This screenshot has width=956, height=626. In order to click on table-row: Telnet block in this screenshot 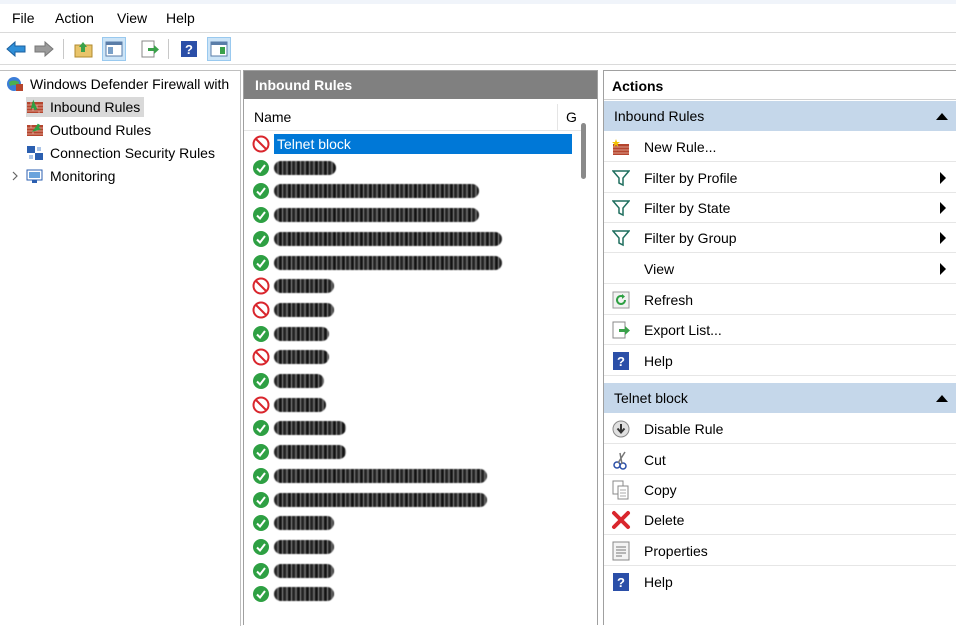, I will do `click(412, 144)`.